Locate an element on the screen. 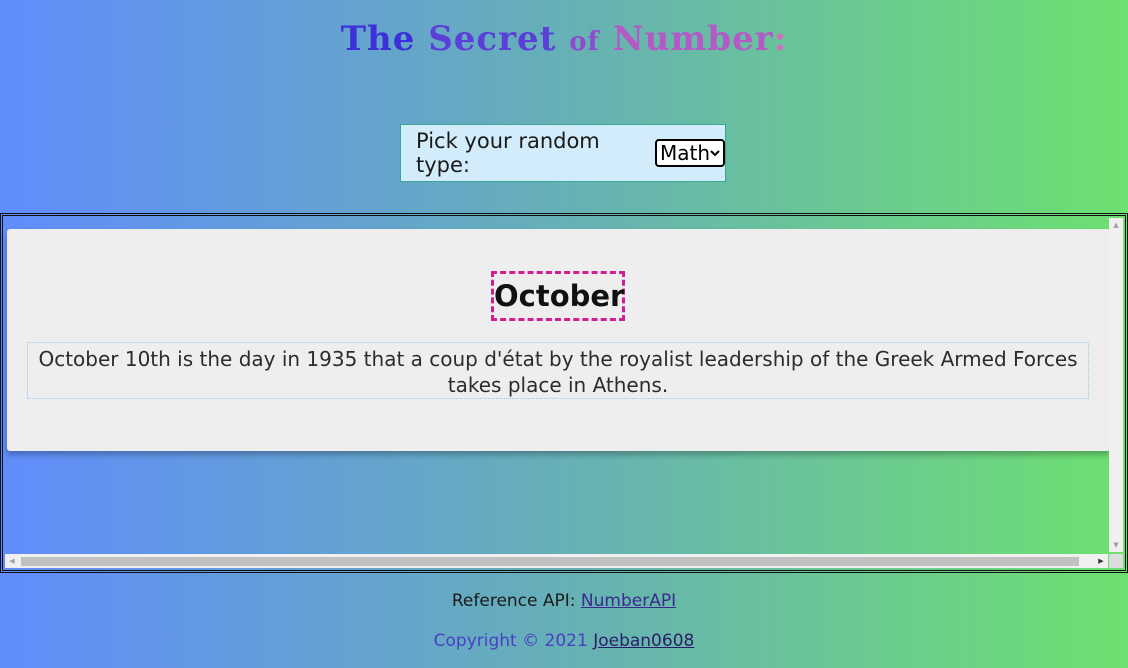  reference-label: Reference API: is located at coordinates (513, 601).